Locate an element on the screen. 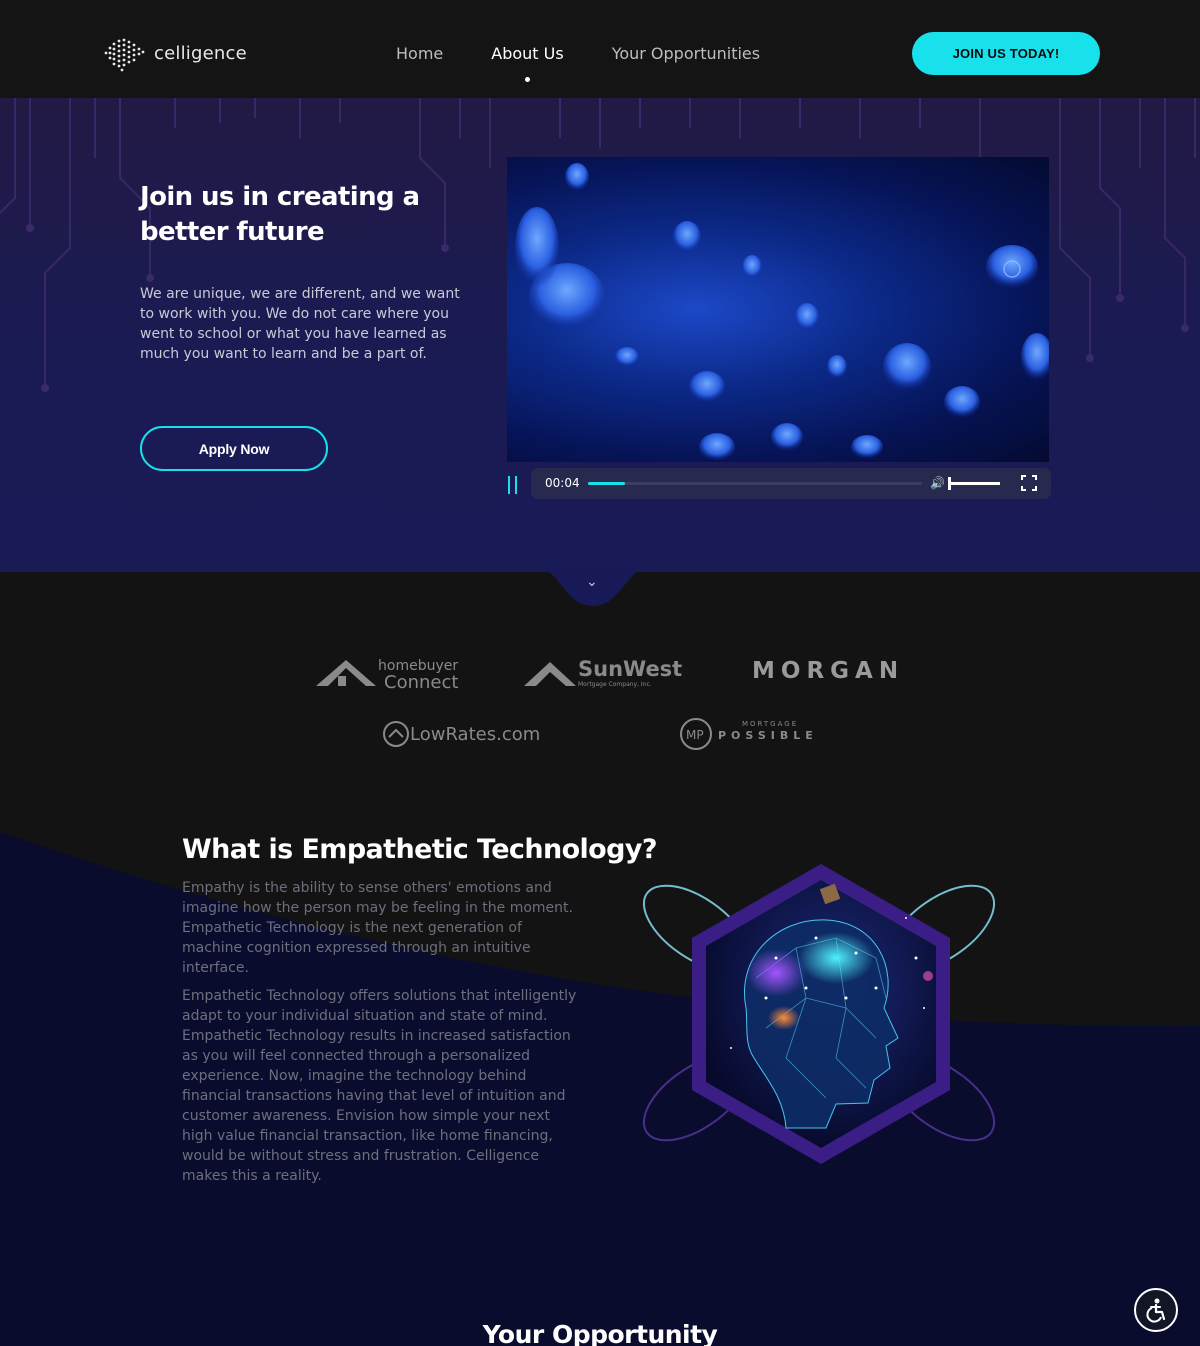  svg-text: MP is located at coordinates (695, 735).